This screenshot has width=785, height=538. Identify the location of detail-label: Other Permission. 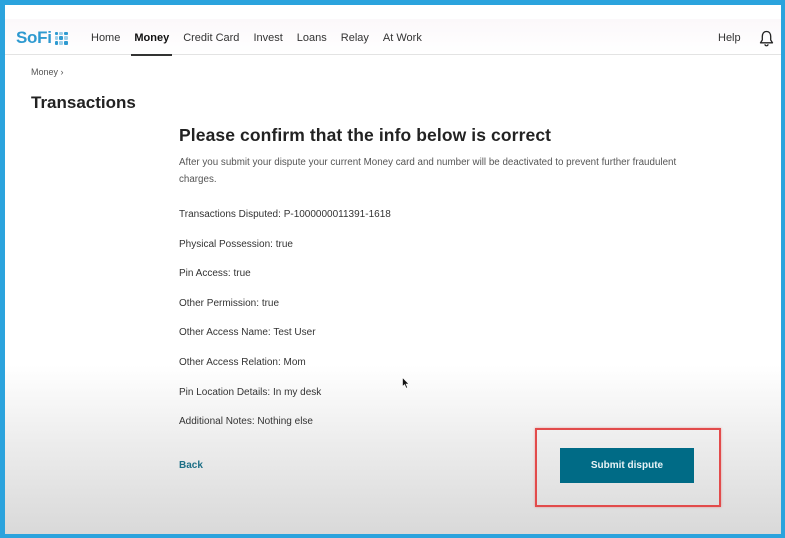
(218, 303).